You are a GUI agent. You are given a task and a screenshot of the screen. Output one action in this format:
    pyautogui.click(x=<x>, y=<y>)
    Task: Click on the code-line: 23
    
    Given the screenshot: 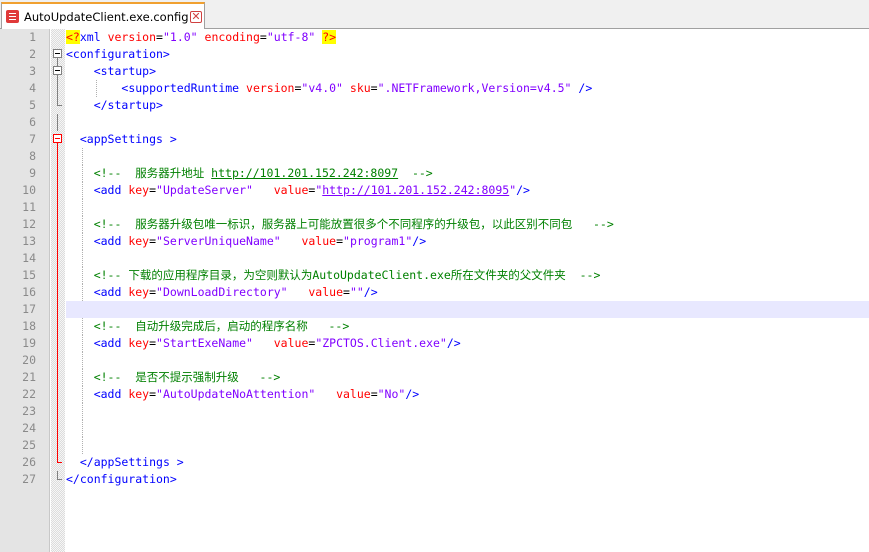 What is the action you would take?
    pyautogui.click(x=434, y=411)
    